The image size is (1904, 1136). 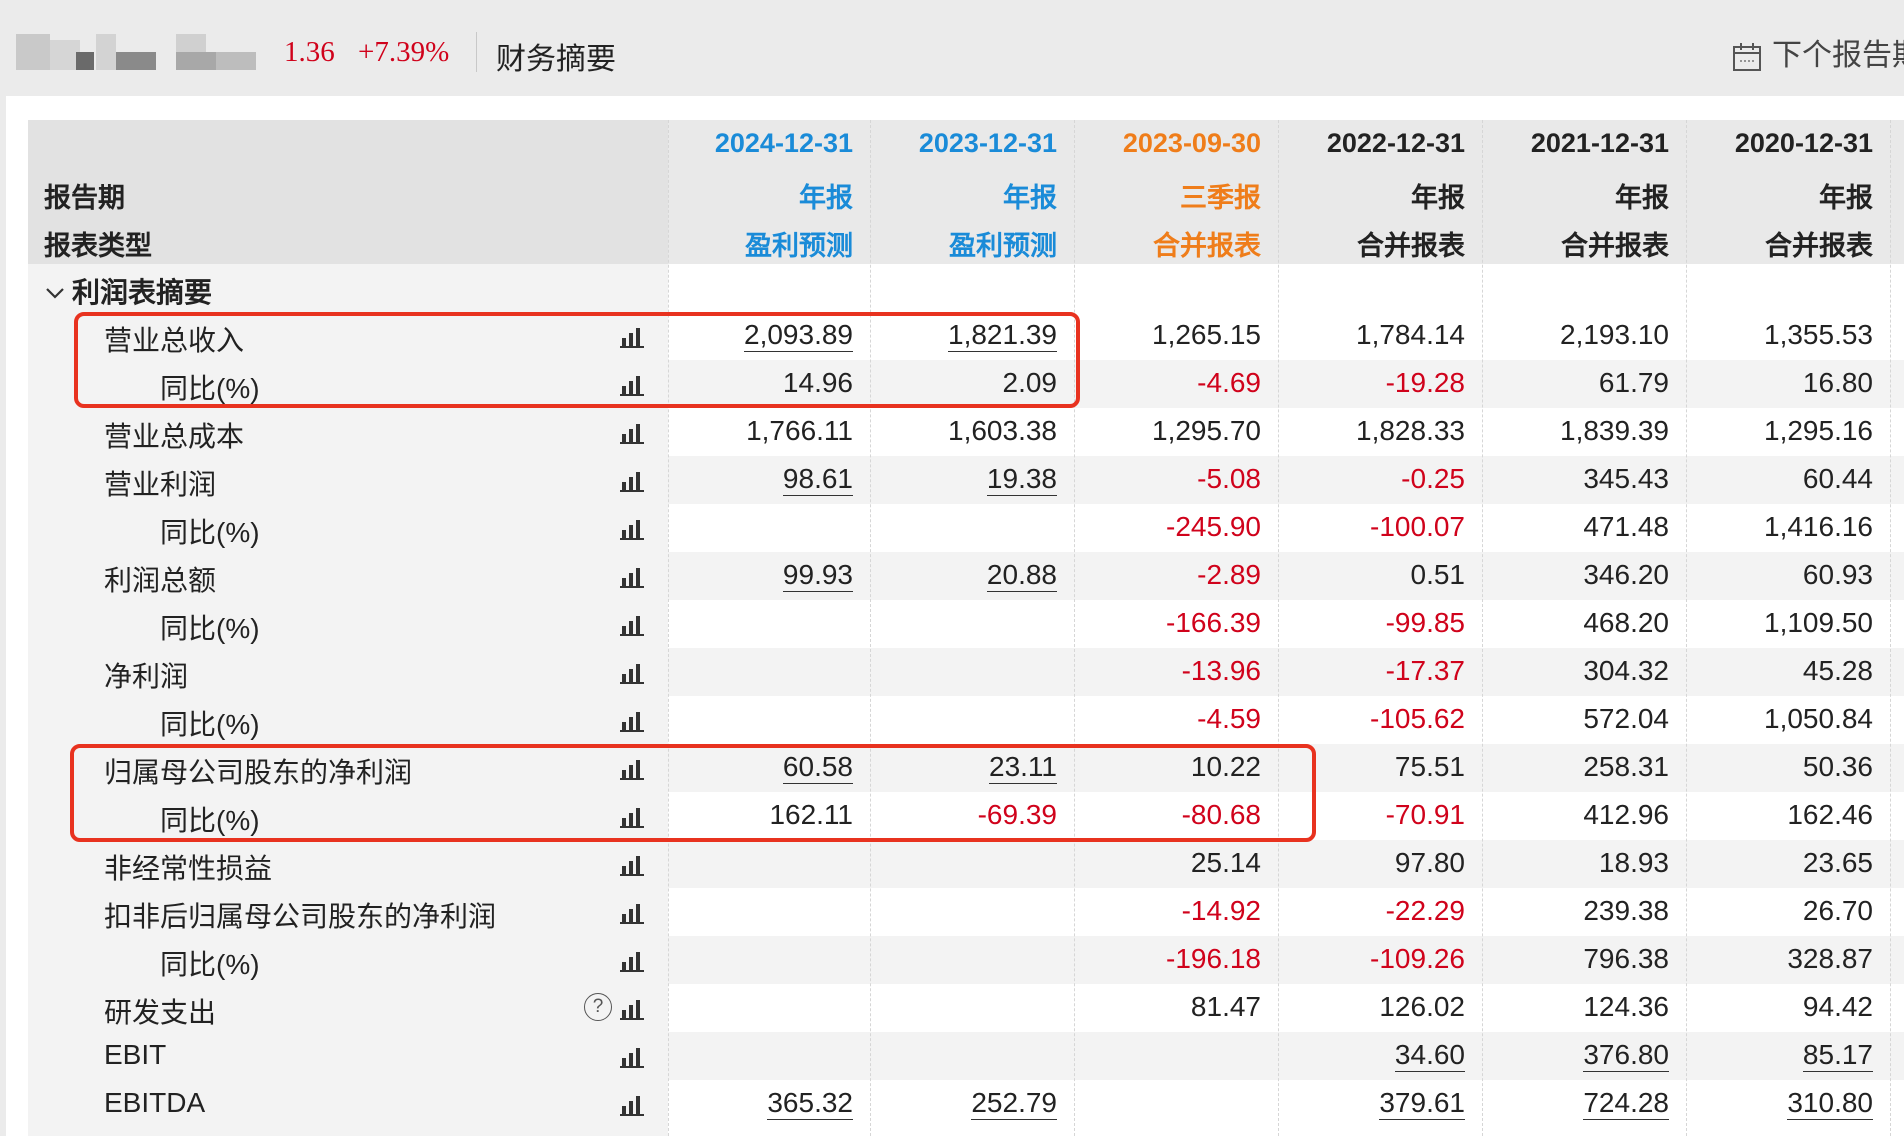 What do you see at coordinates (1780, 671) in the screenshot?
I see `cell-value: 45.28` at bounding box center [1780, 671].